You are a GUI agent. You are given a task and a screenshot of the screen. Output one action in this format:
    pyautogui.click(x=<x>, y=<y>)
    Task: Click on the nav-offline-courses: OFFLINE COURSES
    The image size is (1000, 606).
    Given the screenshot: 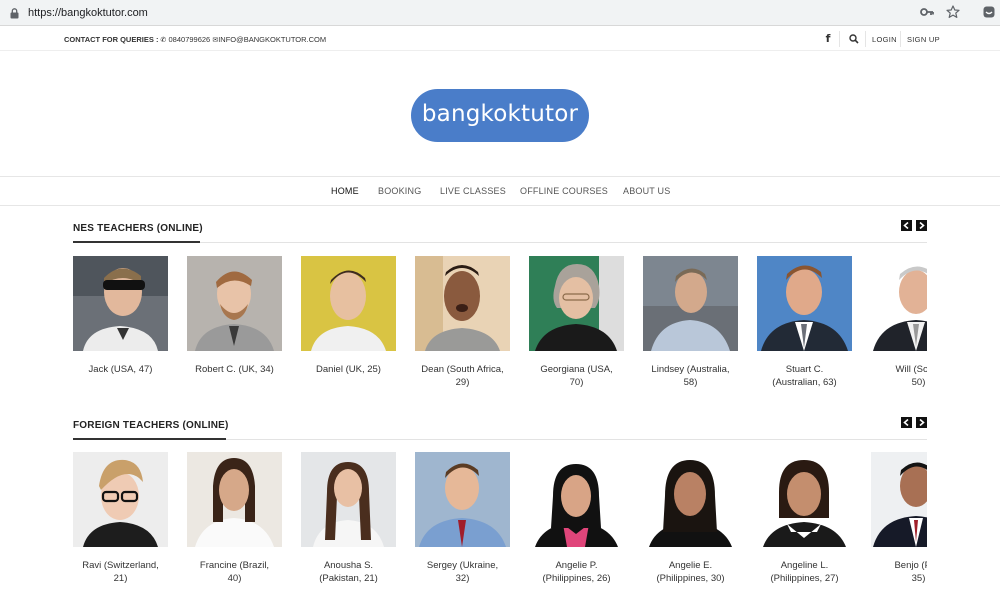 What is the action you would take?
    pyautogui.click(x=564, y=191)
    